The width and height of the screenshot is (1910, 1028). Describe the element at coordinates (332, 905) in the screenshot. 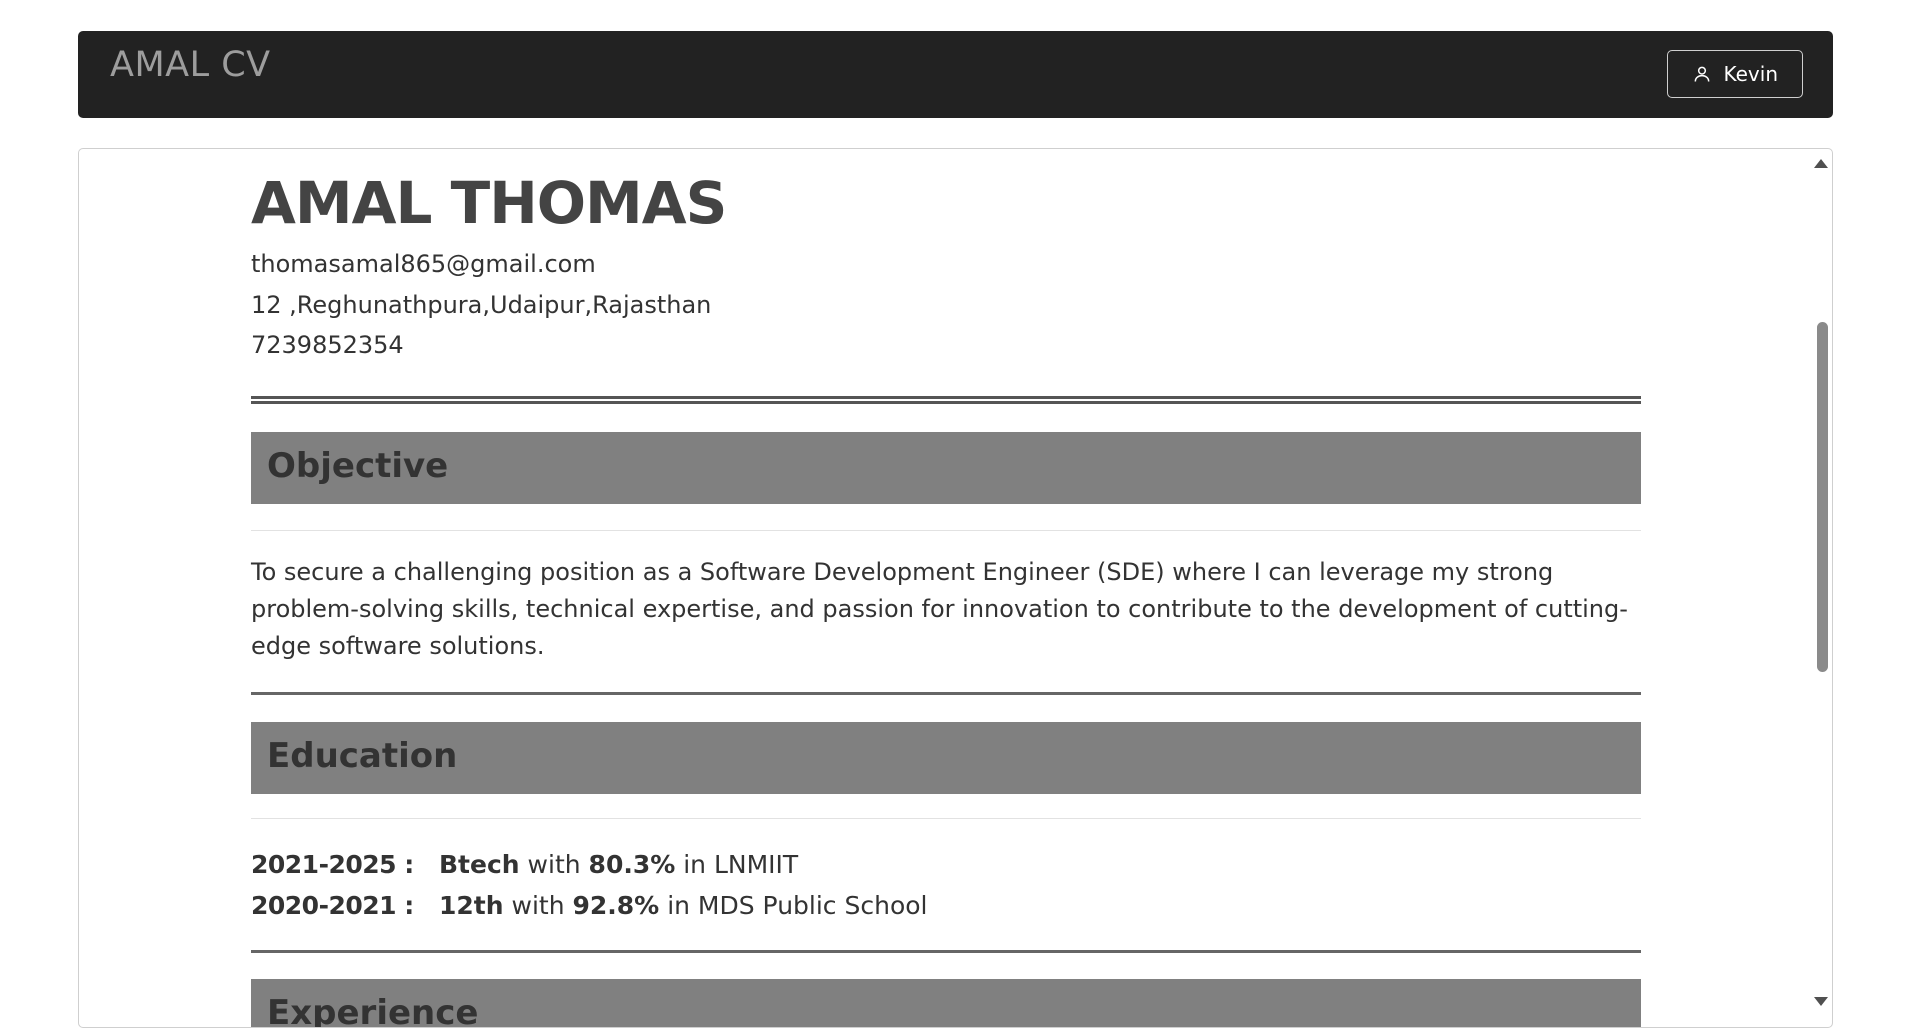

I see `education-years: 2020-2021 :` at that location.